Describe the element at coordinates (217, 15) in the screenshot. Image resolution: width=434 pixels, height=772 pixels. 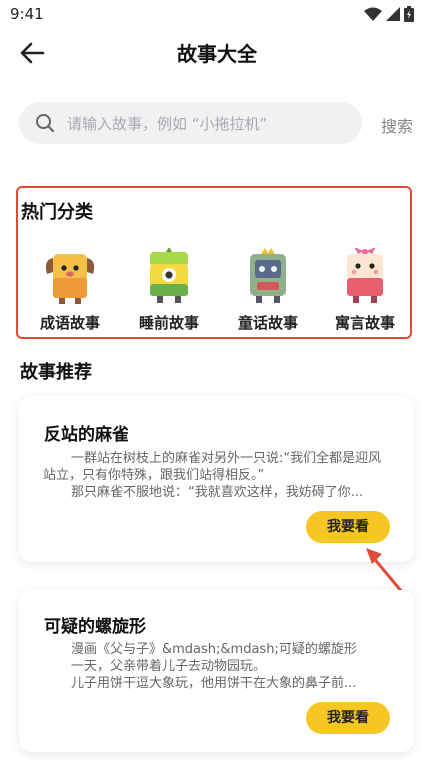
I see `status-bar: 9:41` at that location.